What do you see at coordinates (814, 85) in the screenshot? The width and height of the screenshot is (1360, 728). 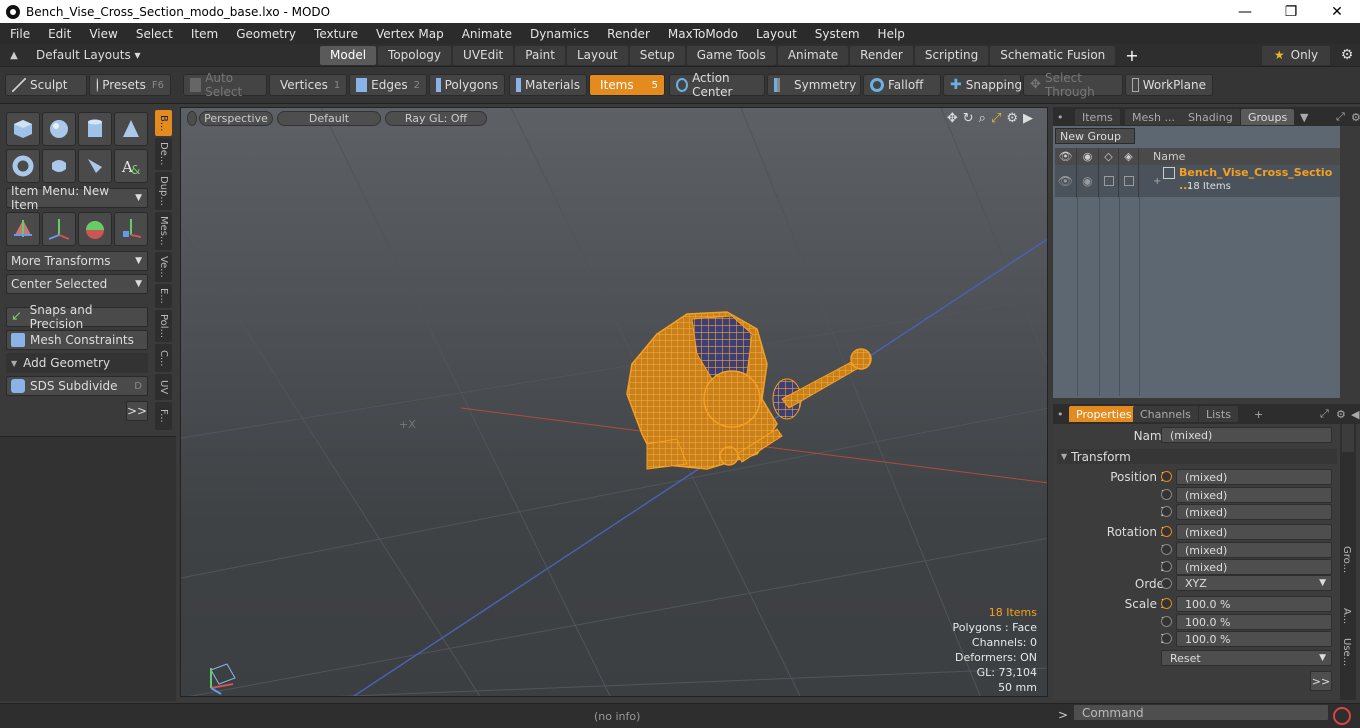 I see `symmetry-button: Symmetry` at bounding box center [814, 85].